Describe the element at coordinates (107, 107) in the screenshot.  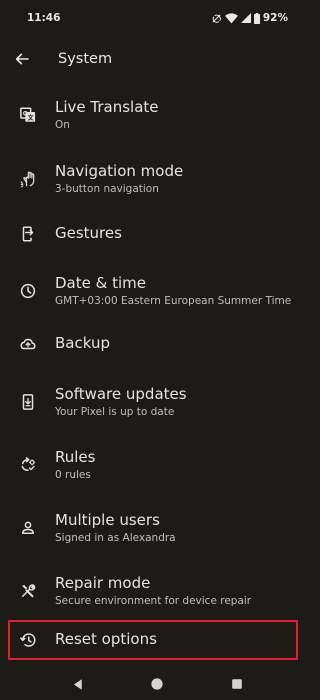
I see `item-title: Live Translate` at that location.